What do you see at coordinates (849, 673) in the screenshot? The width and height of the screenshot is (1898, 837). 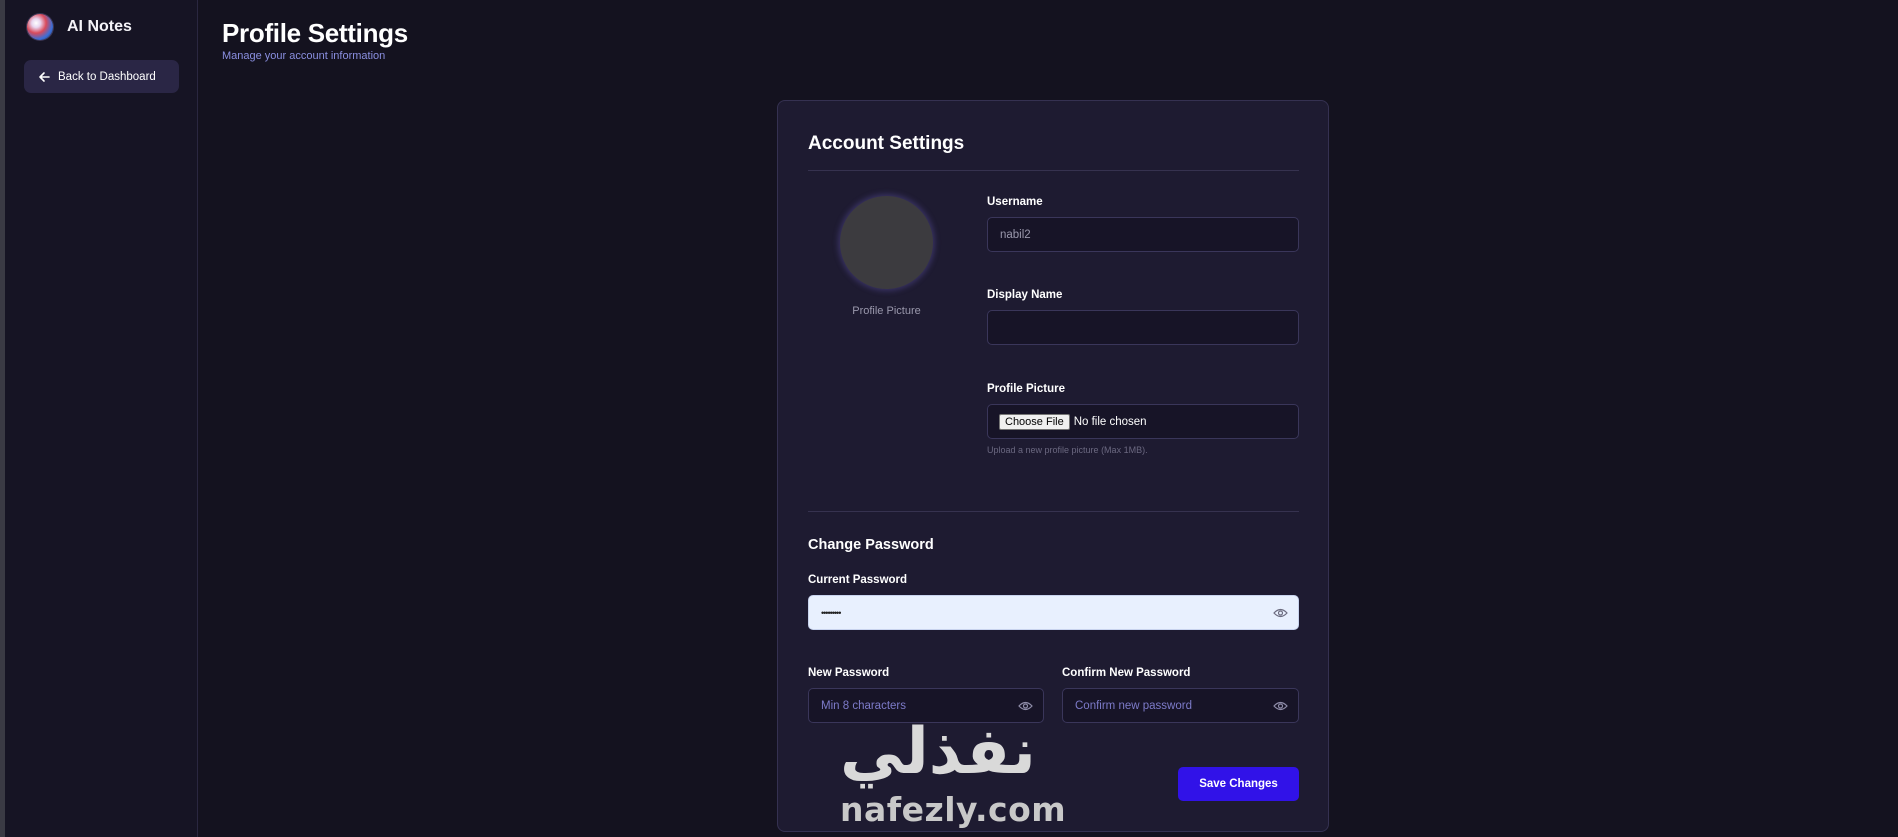 I see `new-password-label: New Password` at bounding box center [849, 673].